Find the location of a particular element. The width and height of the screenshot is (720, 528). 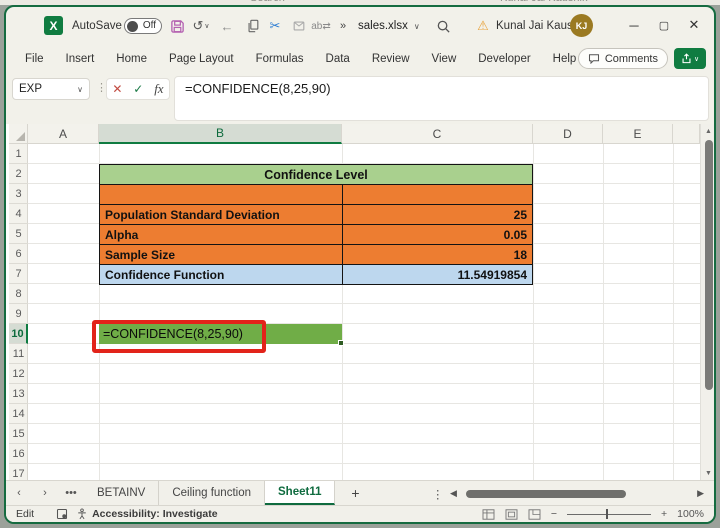

scroll-right-icon: ▶ is located at coordinates (700, 493).